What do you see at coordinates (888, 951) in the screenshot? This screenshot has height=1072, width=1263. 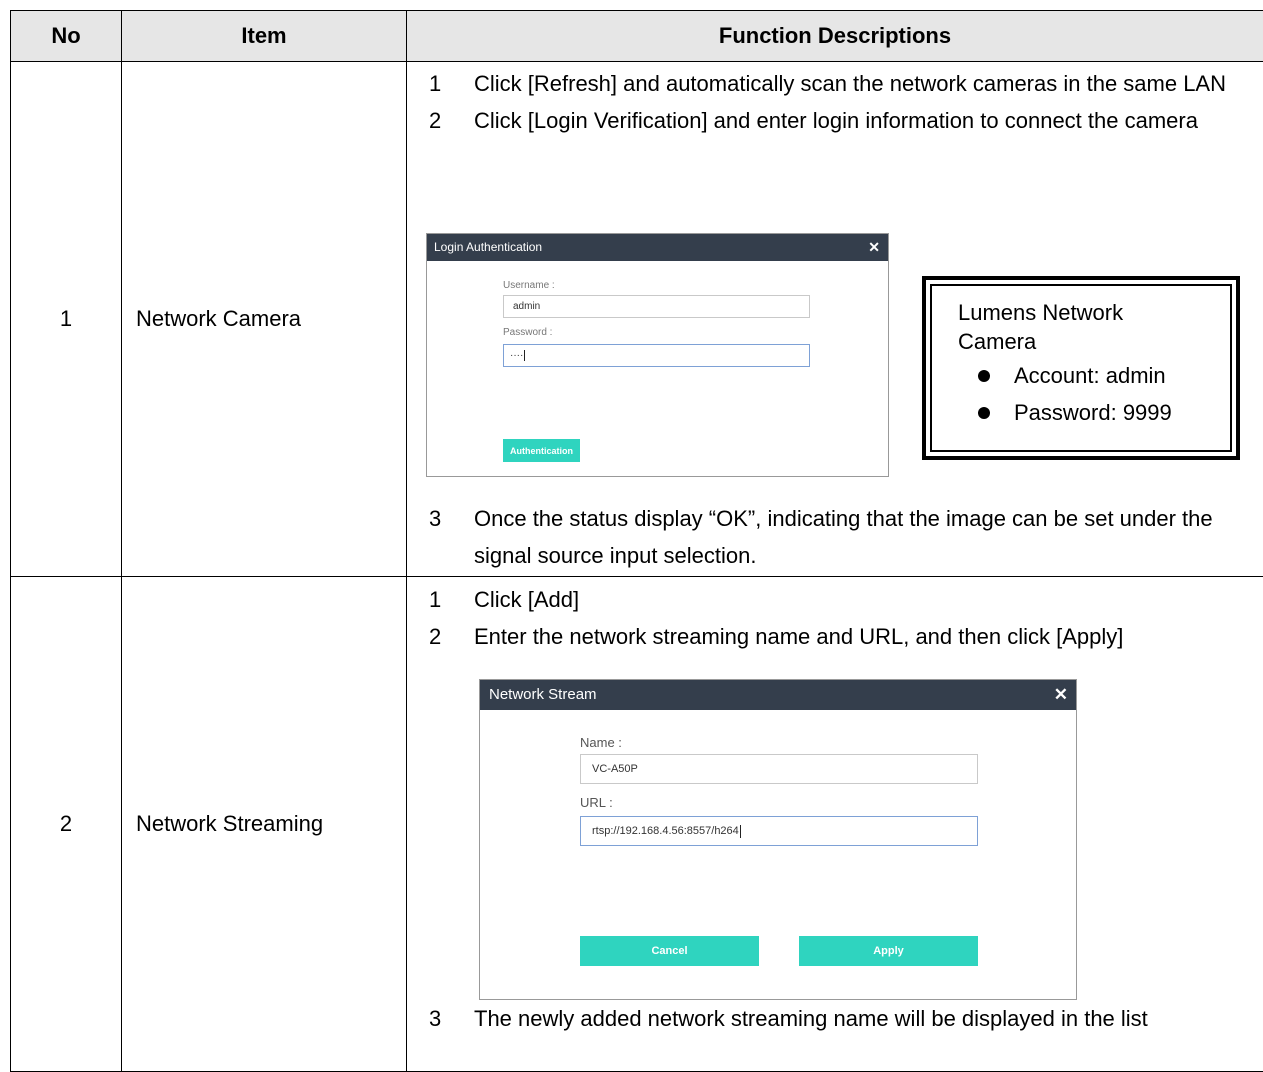 I see `apply-button: Apply` at bounding box center [888, 951].